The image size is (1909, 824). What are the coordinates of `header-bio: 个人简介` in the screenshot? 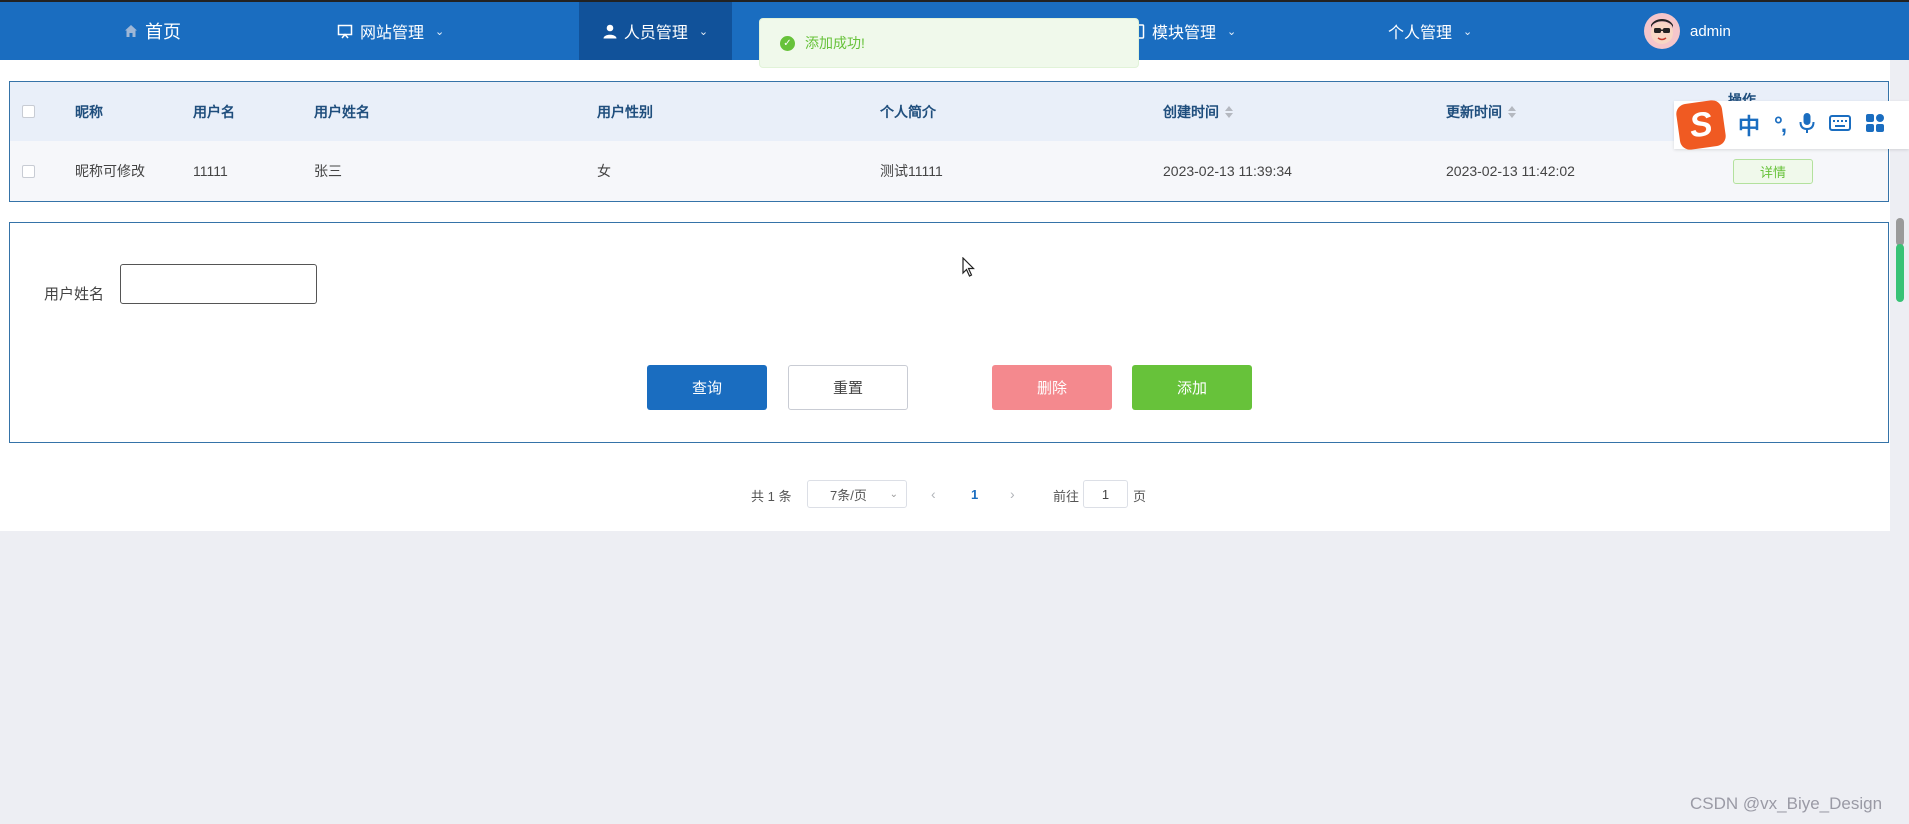 It's located at (908, 111).